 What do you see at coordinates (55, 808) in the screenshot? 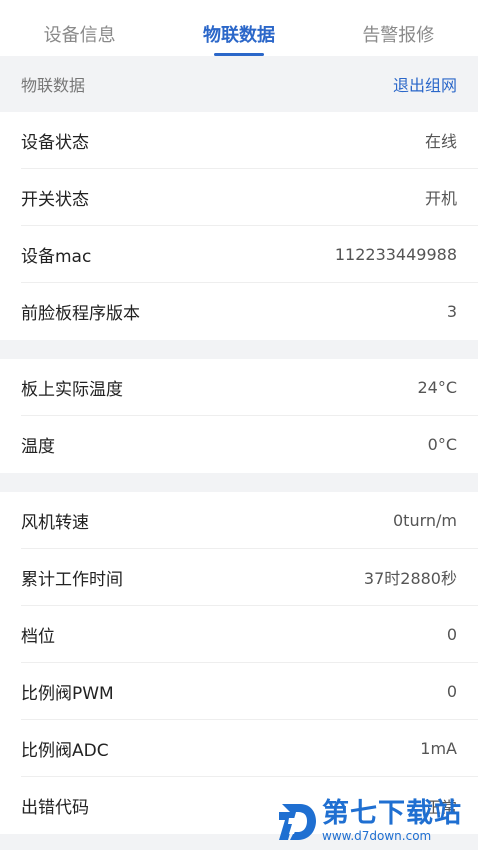
I see `row-label: 出错代码` at bounding box center [55, 808].